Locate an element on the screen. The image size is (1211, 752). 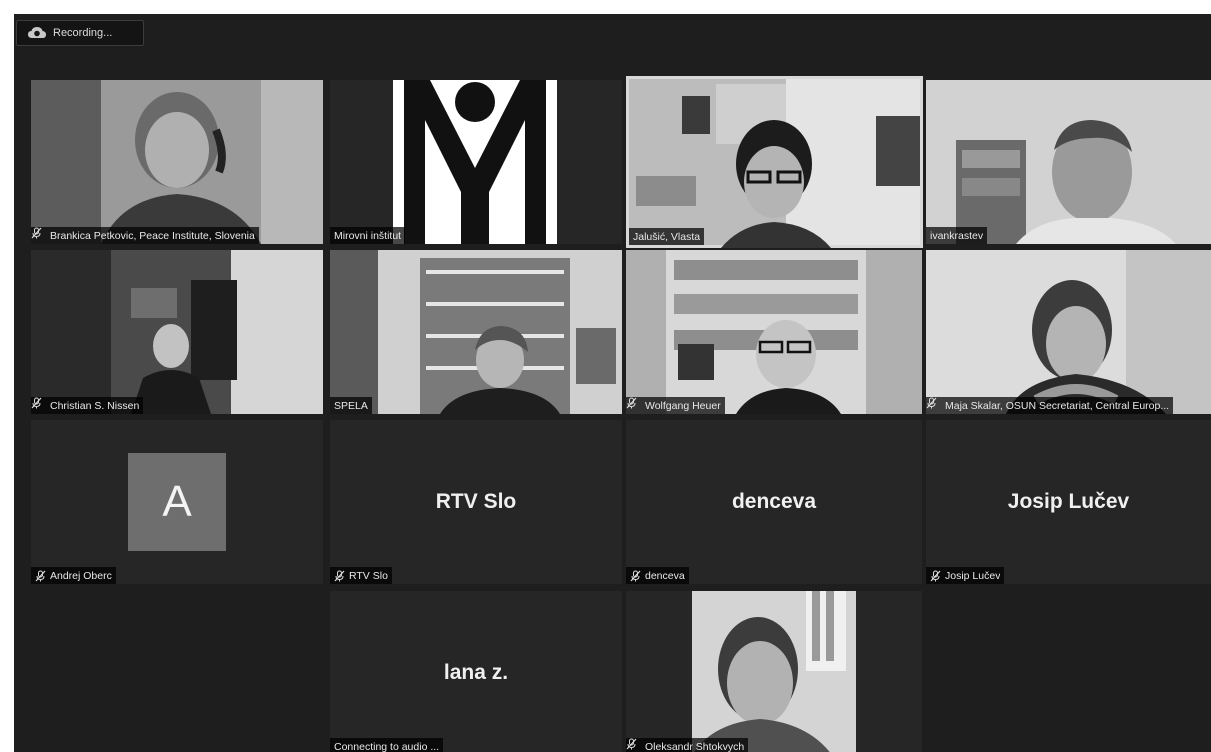
participant-tile: Oleksandr Shtokvych is located at coordinates (774, 671).